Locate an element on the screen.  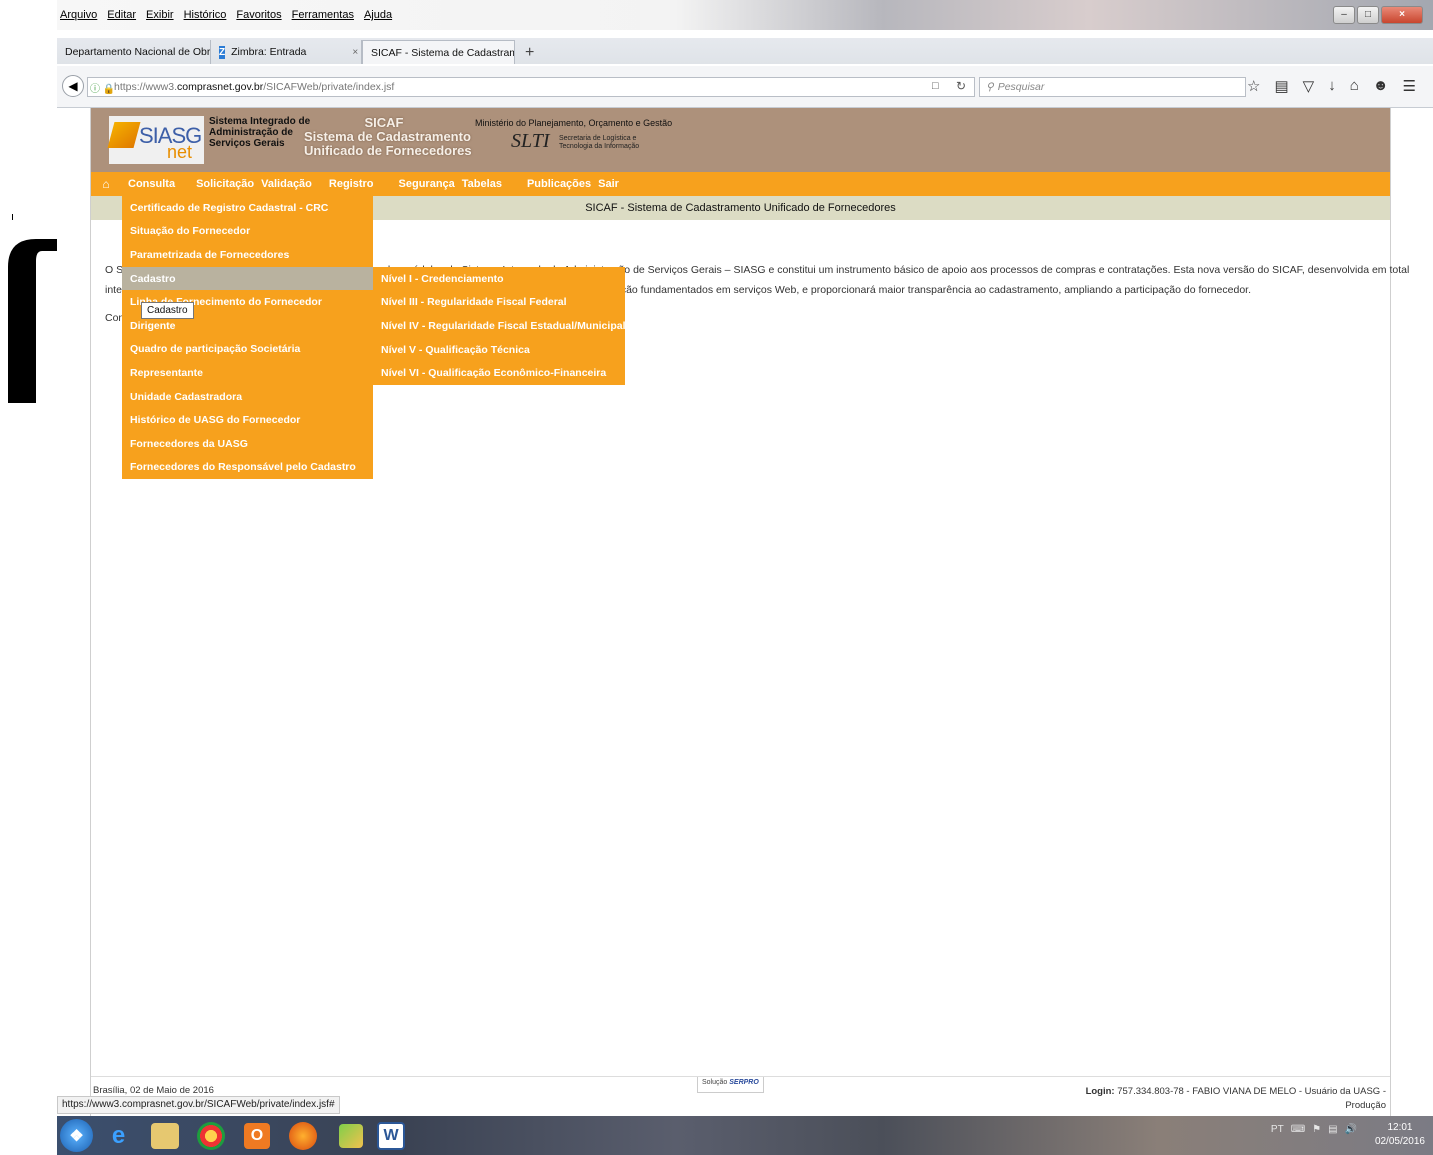
new-tab-icon: + is located at coordinates (529, 54).